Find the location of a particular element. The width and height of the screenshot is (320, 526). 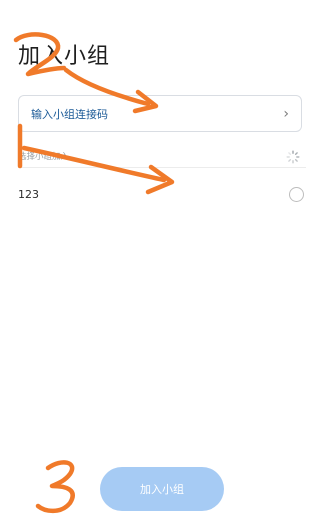

chevron-right-icon: › is located at coordinates (286, 113).